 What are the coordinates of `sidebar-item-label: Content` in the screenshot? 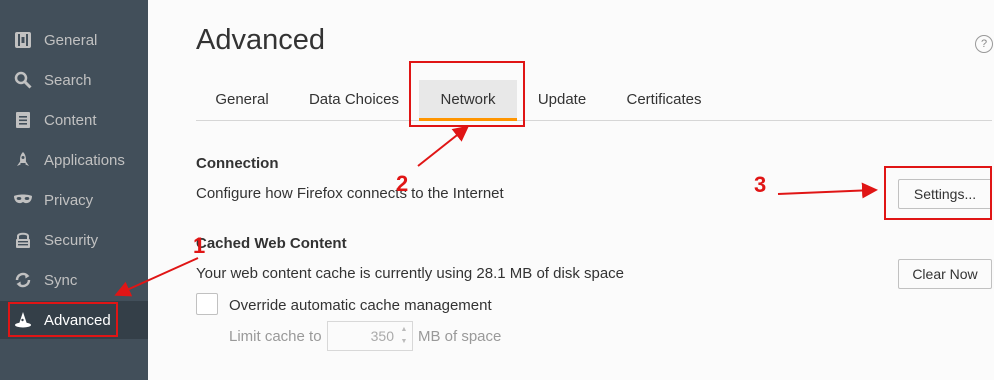 It's located at (70, 120).